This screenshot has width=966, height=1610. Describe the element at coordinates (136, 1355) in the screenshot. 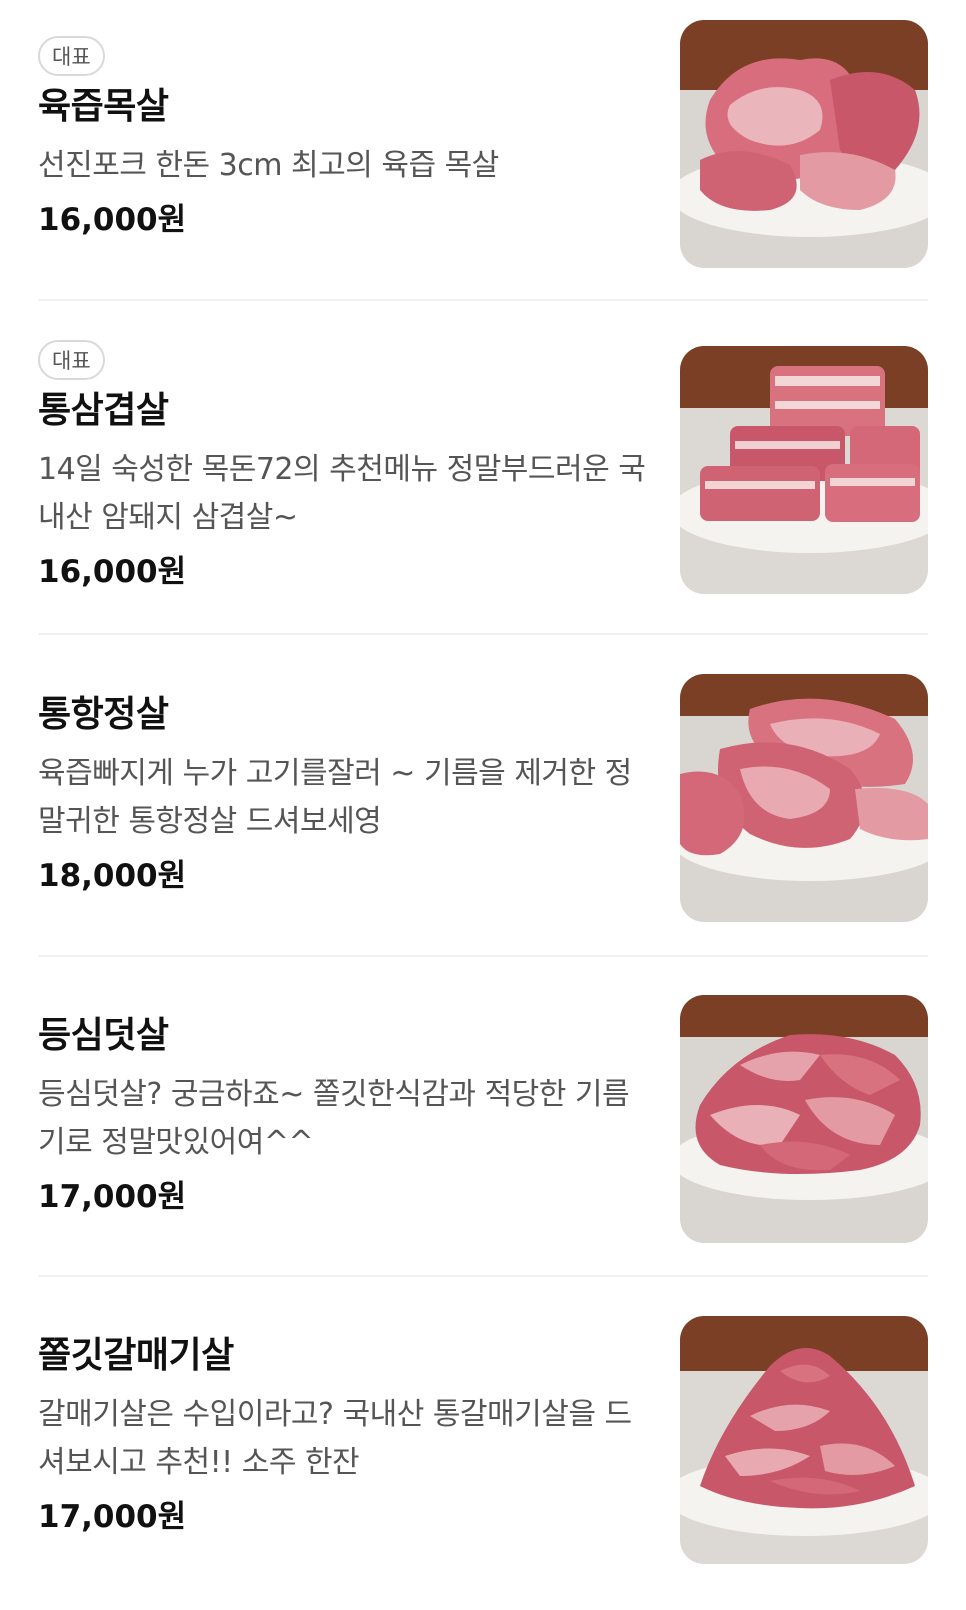

I see `menu-item-name: 쫄깃갈매기살` at that location.